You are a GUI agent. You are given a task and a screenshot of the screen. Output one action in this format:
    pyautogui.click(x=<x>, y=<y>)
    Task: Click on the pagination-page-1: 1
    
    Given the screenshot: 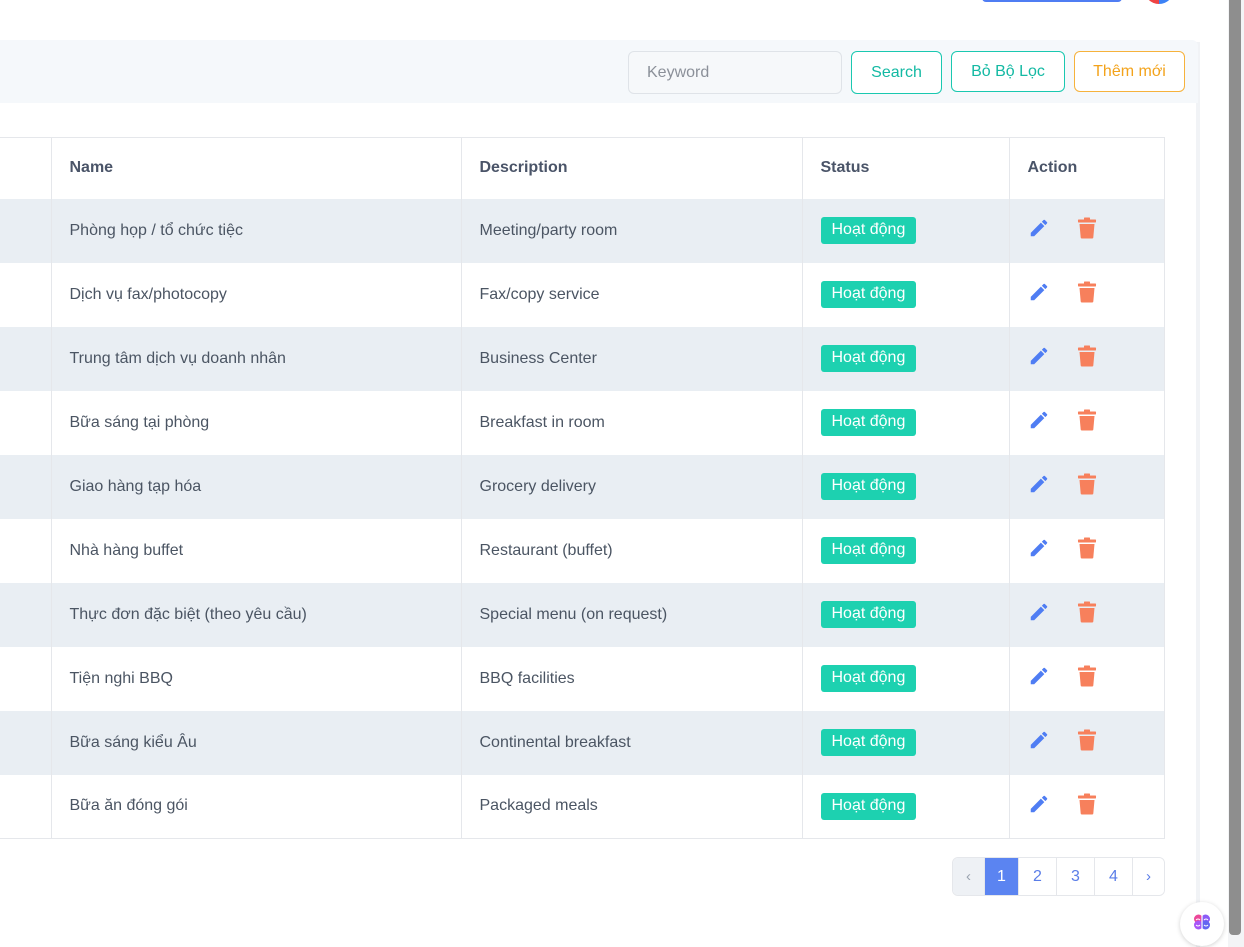 What is the action you would take?
    pyautogui.click(x=1002, y=876)
    